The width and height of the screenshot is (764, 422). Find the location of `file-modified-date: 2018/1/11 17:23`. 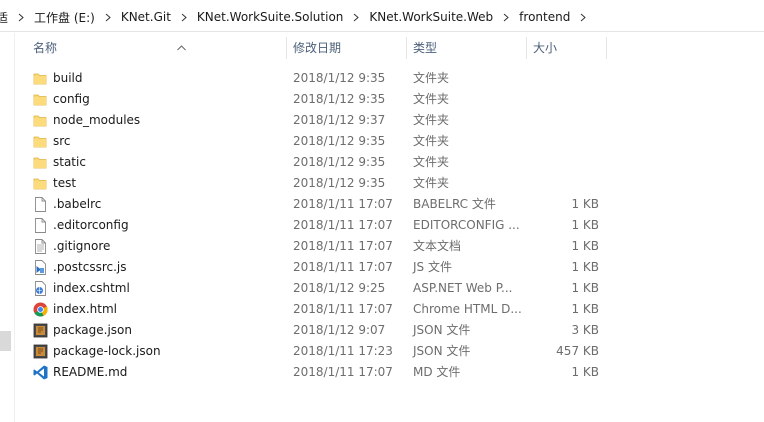

file-modified-date: 2018/1/11 17:23 is located at coordinates (343, 351).